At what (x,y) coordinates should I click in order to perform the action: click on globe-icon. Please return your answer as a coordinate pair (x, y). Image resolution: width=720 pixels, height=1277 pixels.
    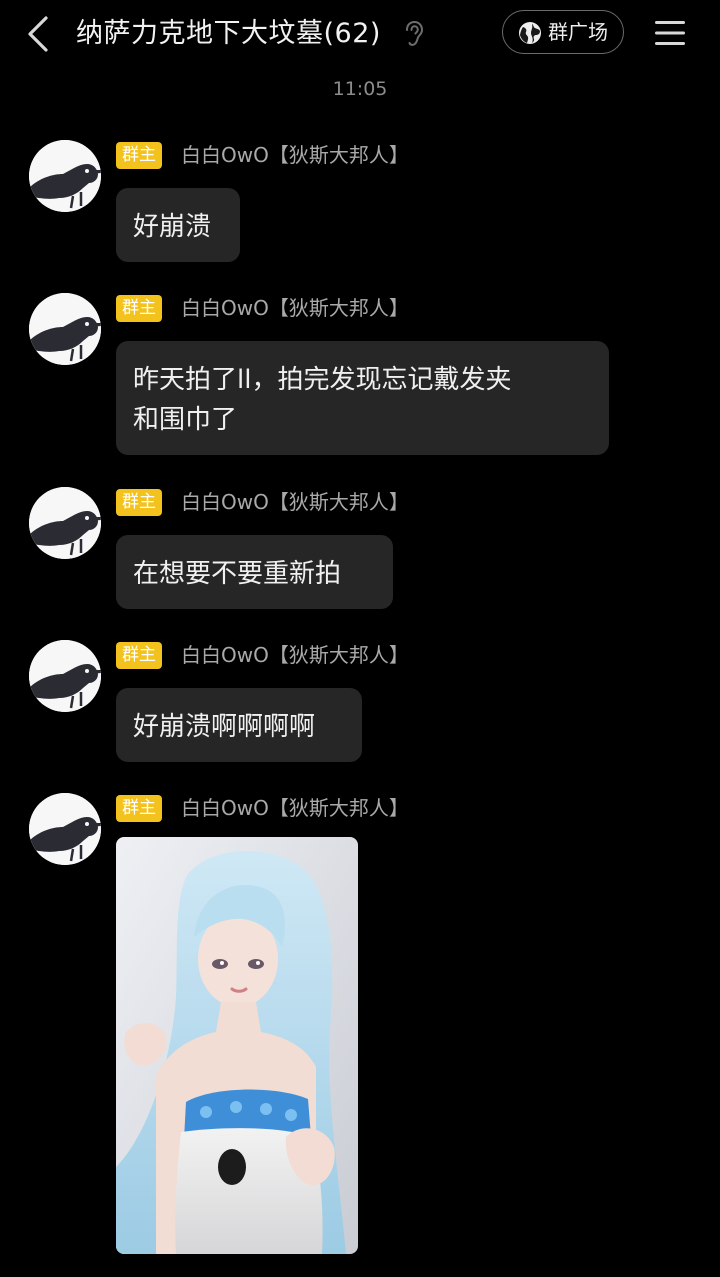
    Looking at the image, I should click on (530, 33).